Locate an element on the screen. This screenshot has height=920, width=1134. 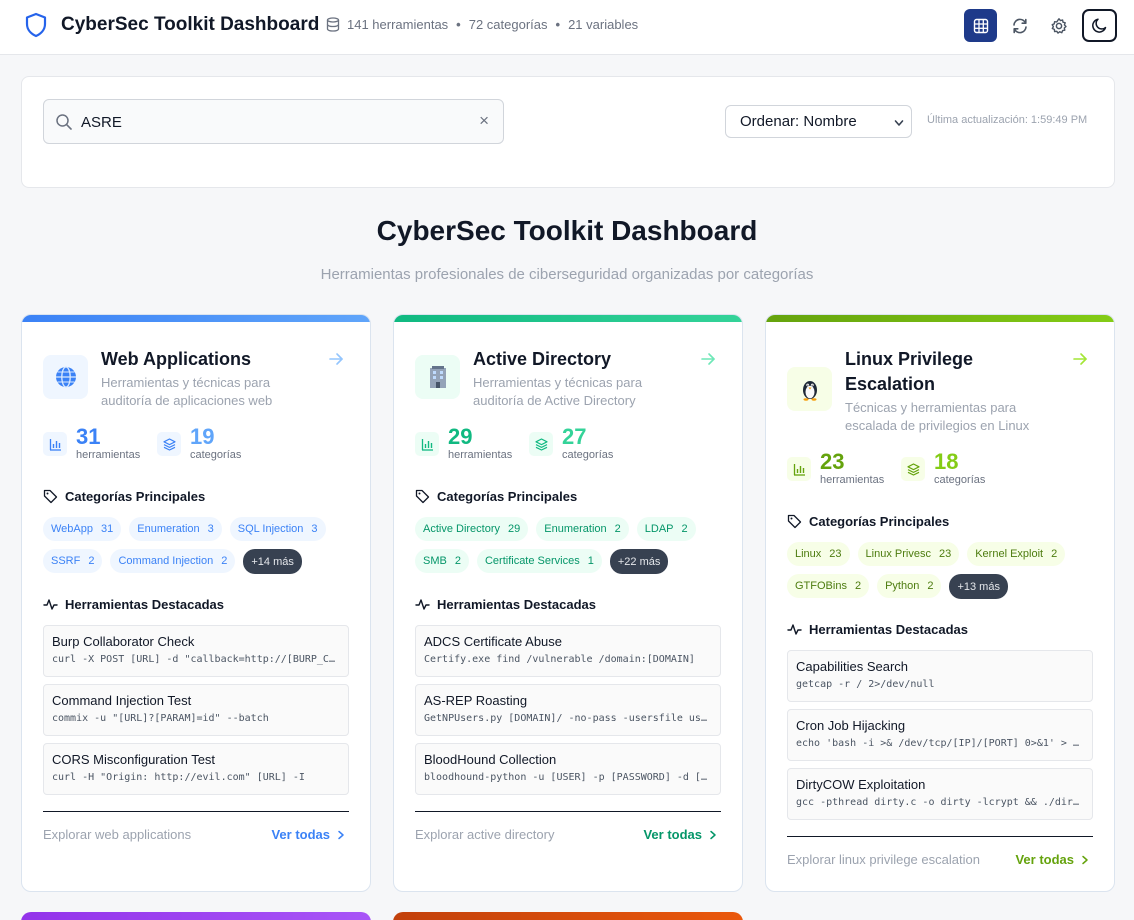
refresh-button is located at coordinates (1019, 25).